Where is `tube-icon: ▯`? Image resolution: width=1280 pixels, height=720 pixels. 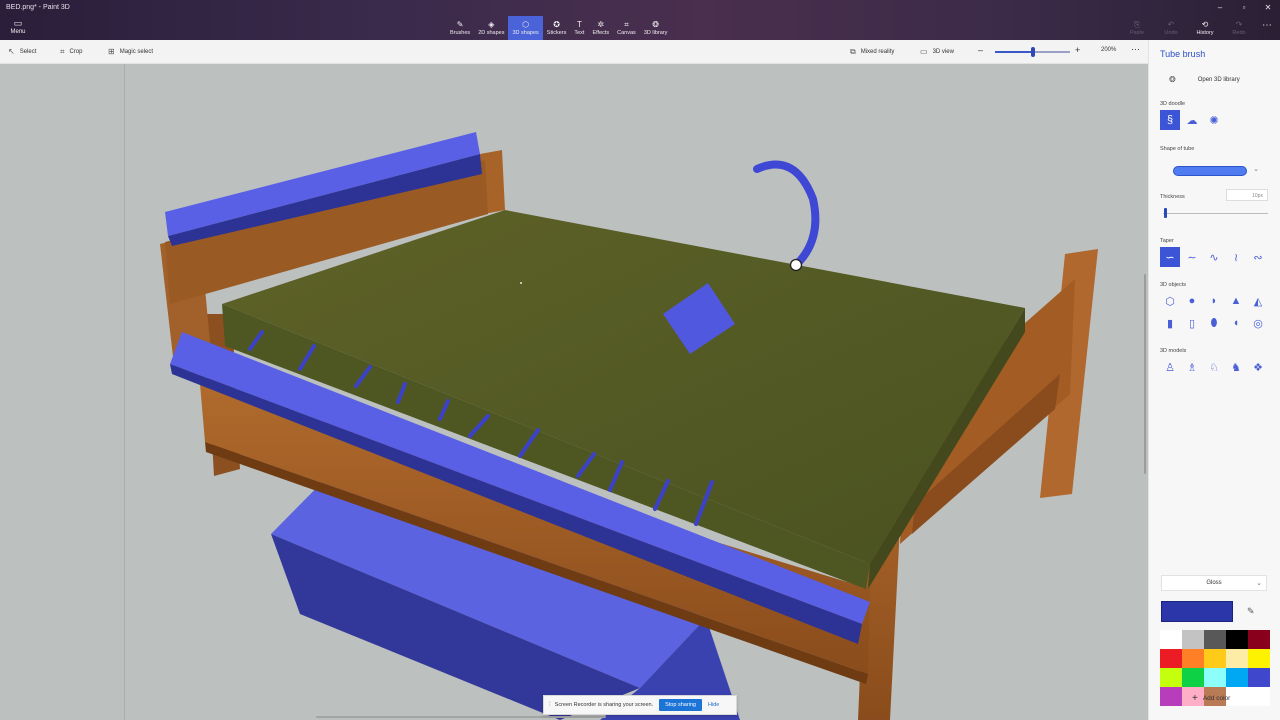
tube-icon: ▯ is located at coordinates (1192, 323).